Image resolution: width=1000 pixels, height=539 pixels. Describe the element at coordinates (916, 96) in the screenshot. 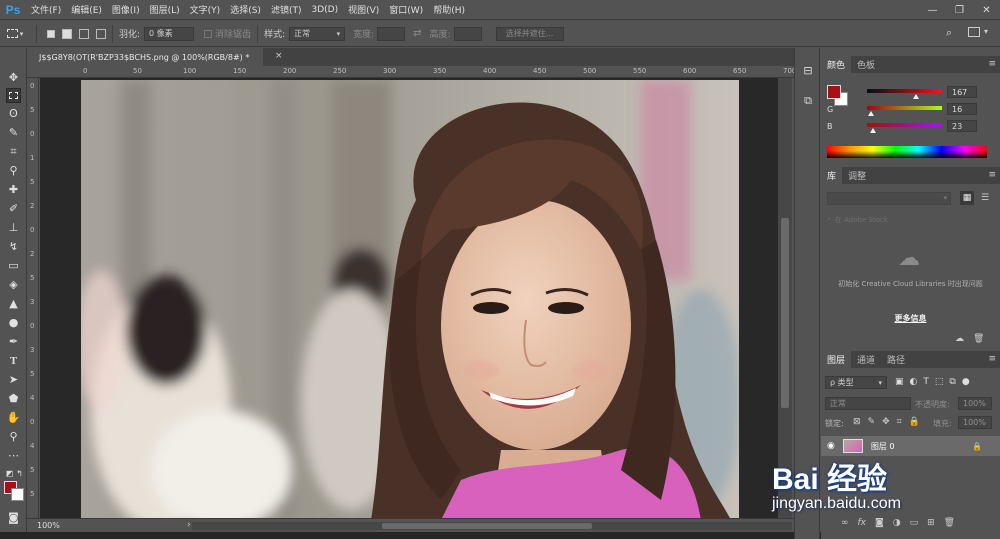

I see `red-slider-handle` at that location.